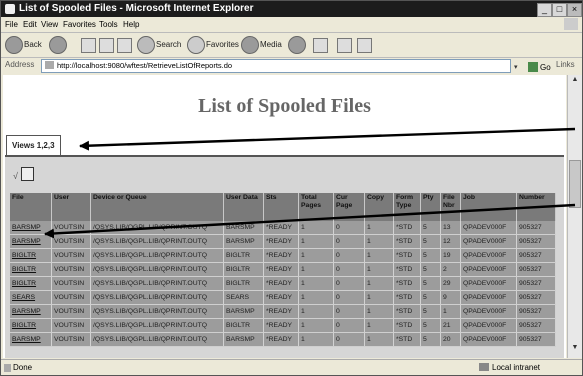 The image size is (583, 376). What do you see at coordinates (243, 325) in the screenshot?
I see `table-cell: BIGLTR` at bounding box center [243, 325].